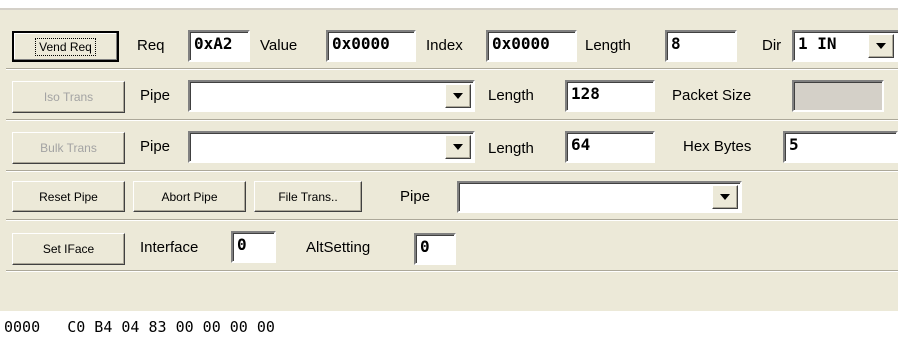 Image resolution: width=898 pixels, height=348 pixels. I want to click on length-label-row1: Length, so click(608, 45).